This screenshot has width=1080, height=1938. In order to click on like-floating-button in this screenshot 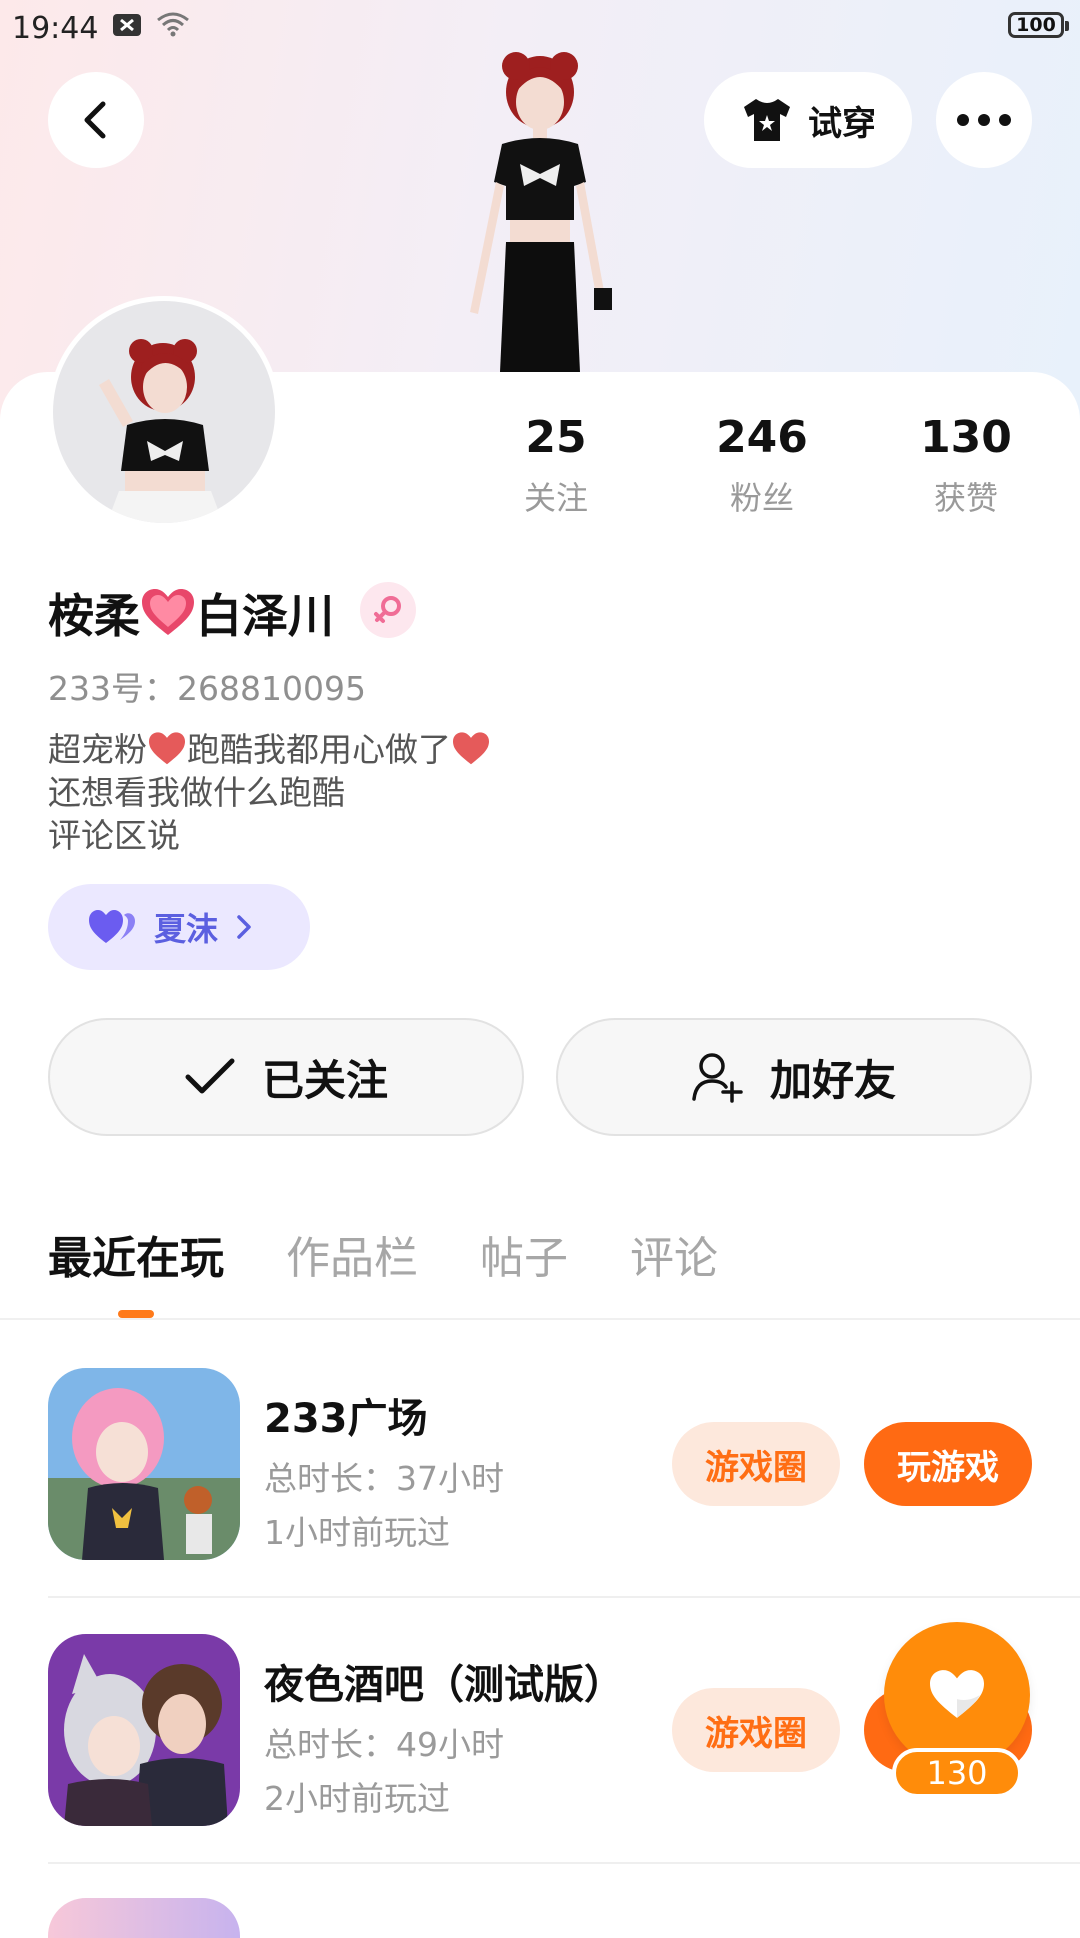, I will do `click(957, 1695)`.